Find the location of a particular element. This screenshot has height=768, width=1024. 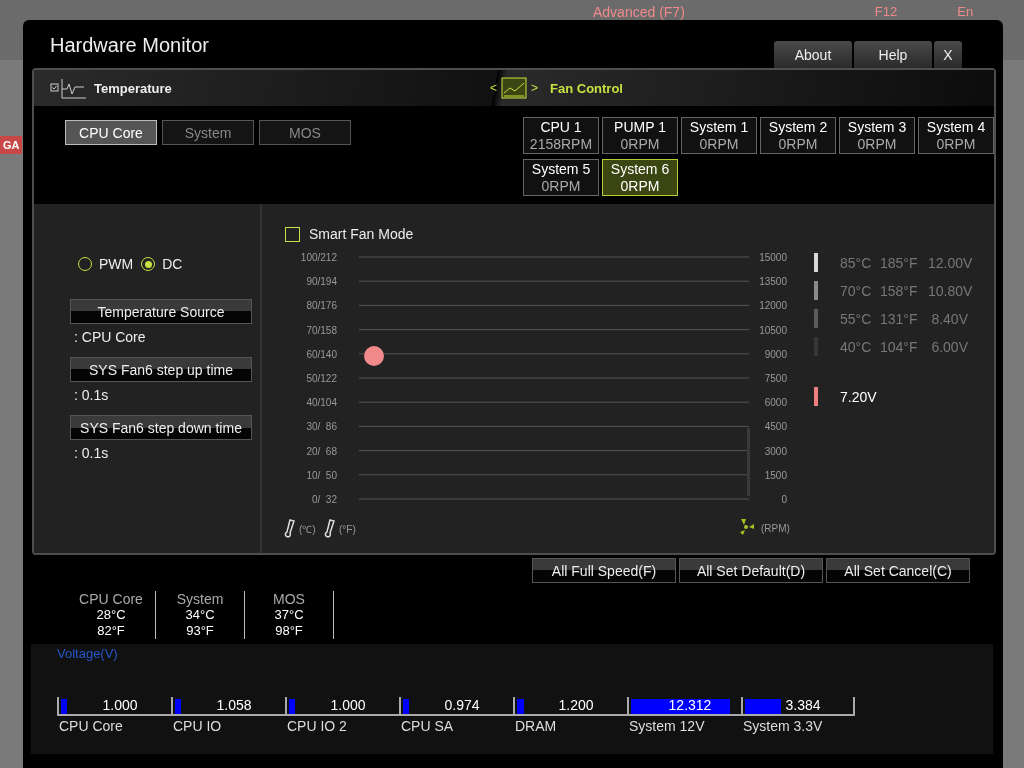

temperature-tick: 20/ 68 is located at coordinates (321, 451).